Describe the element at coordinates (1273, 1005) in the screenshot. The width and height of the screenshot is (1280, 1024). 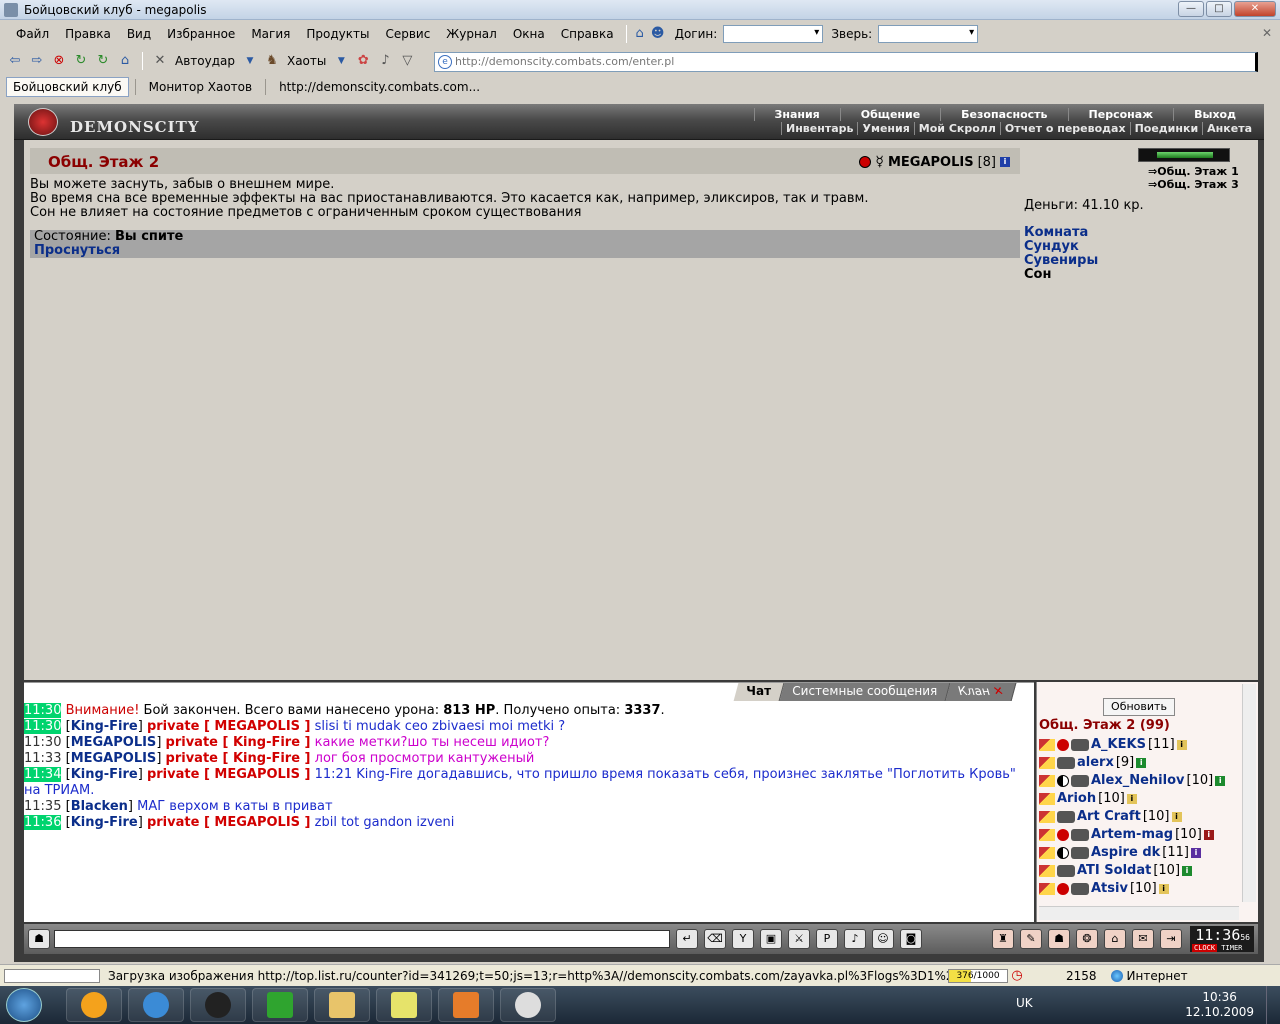
I see `show-desktop-button` at that location.